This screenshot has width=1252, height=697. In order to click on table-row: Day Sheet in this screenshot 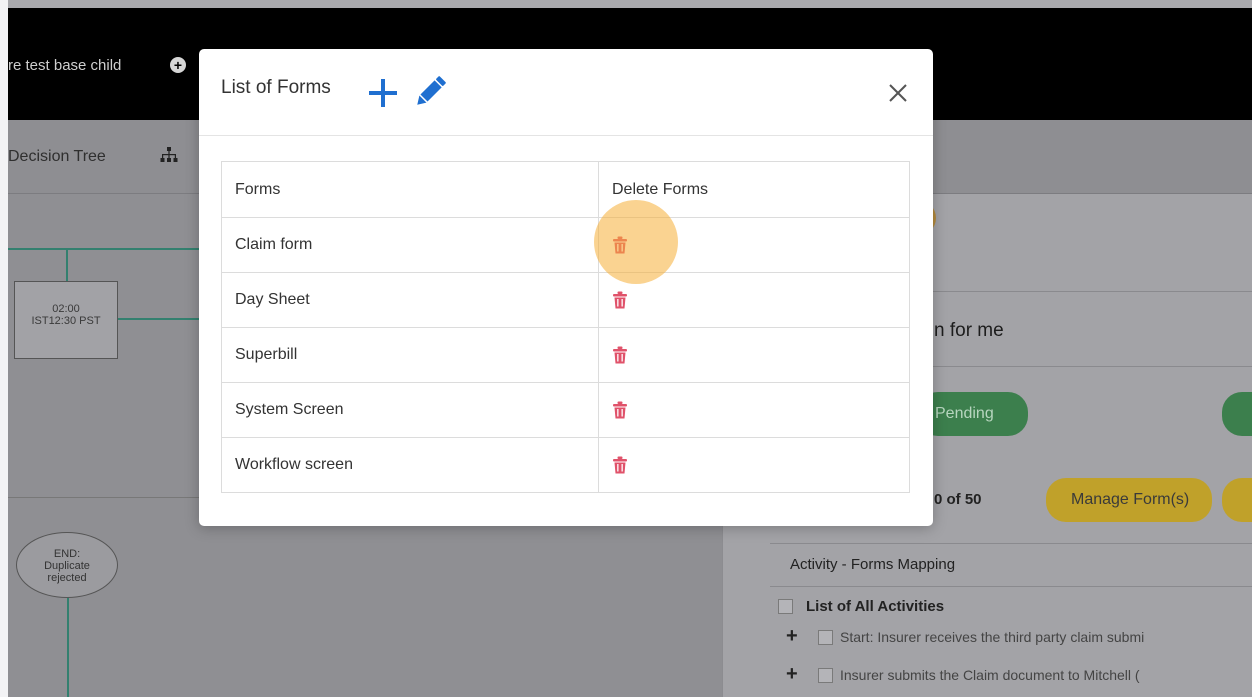, I will do `click(565, 300)`.